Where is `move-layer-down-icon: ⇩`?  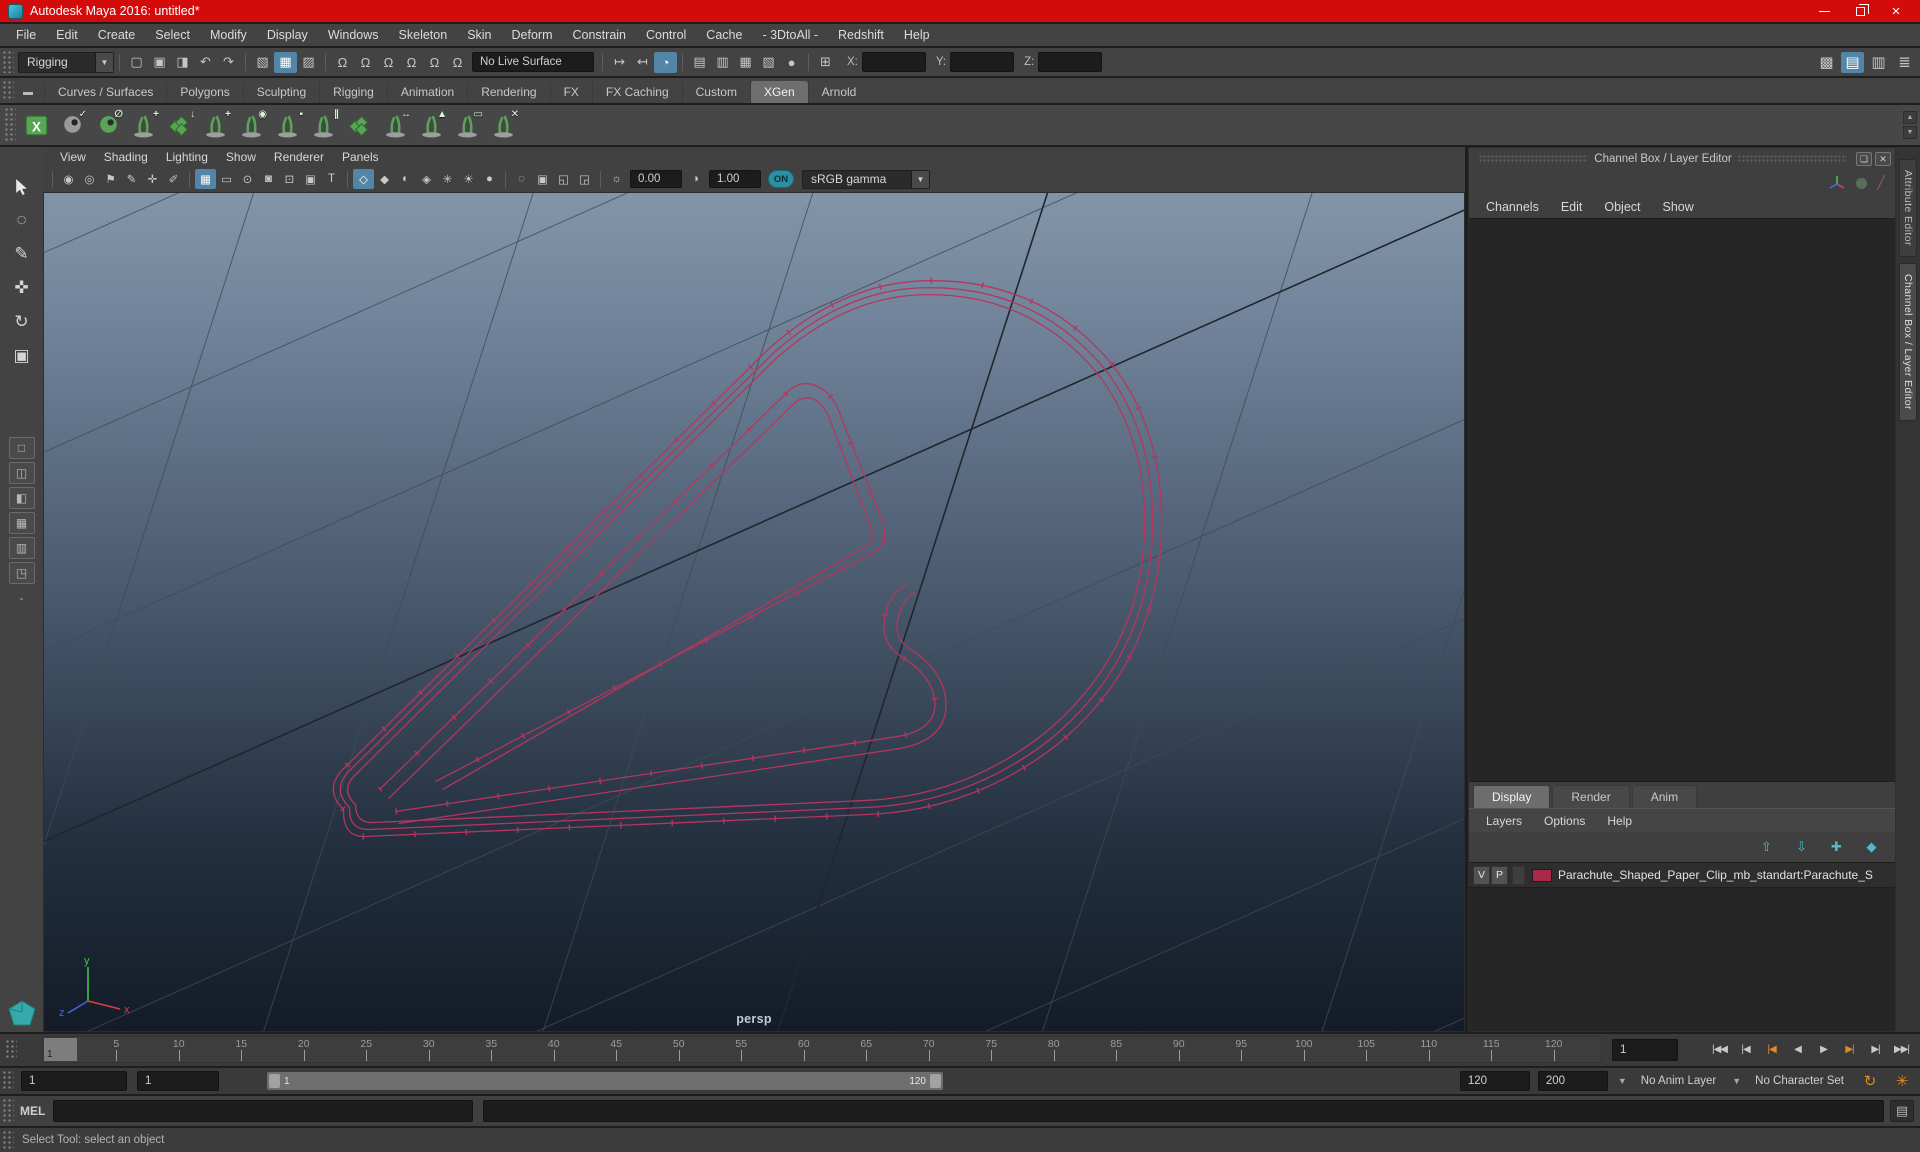
move-layer-down-icon: ⇩ is located at coordinates (1801, 847).